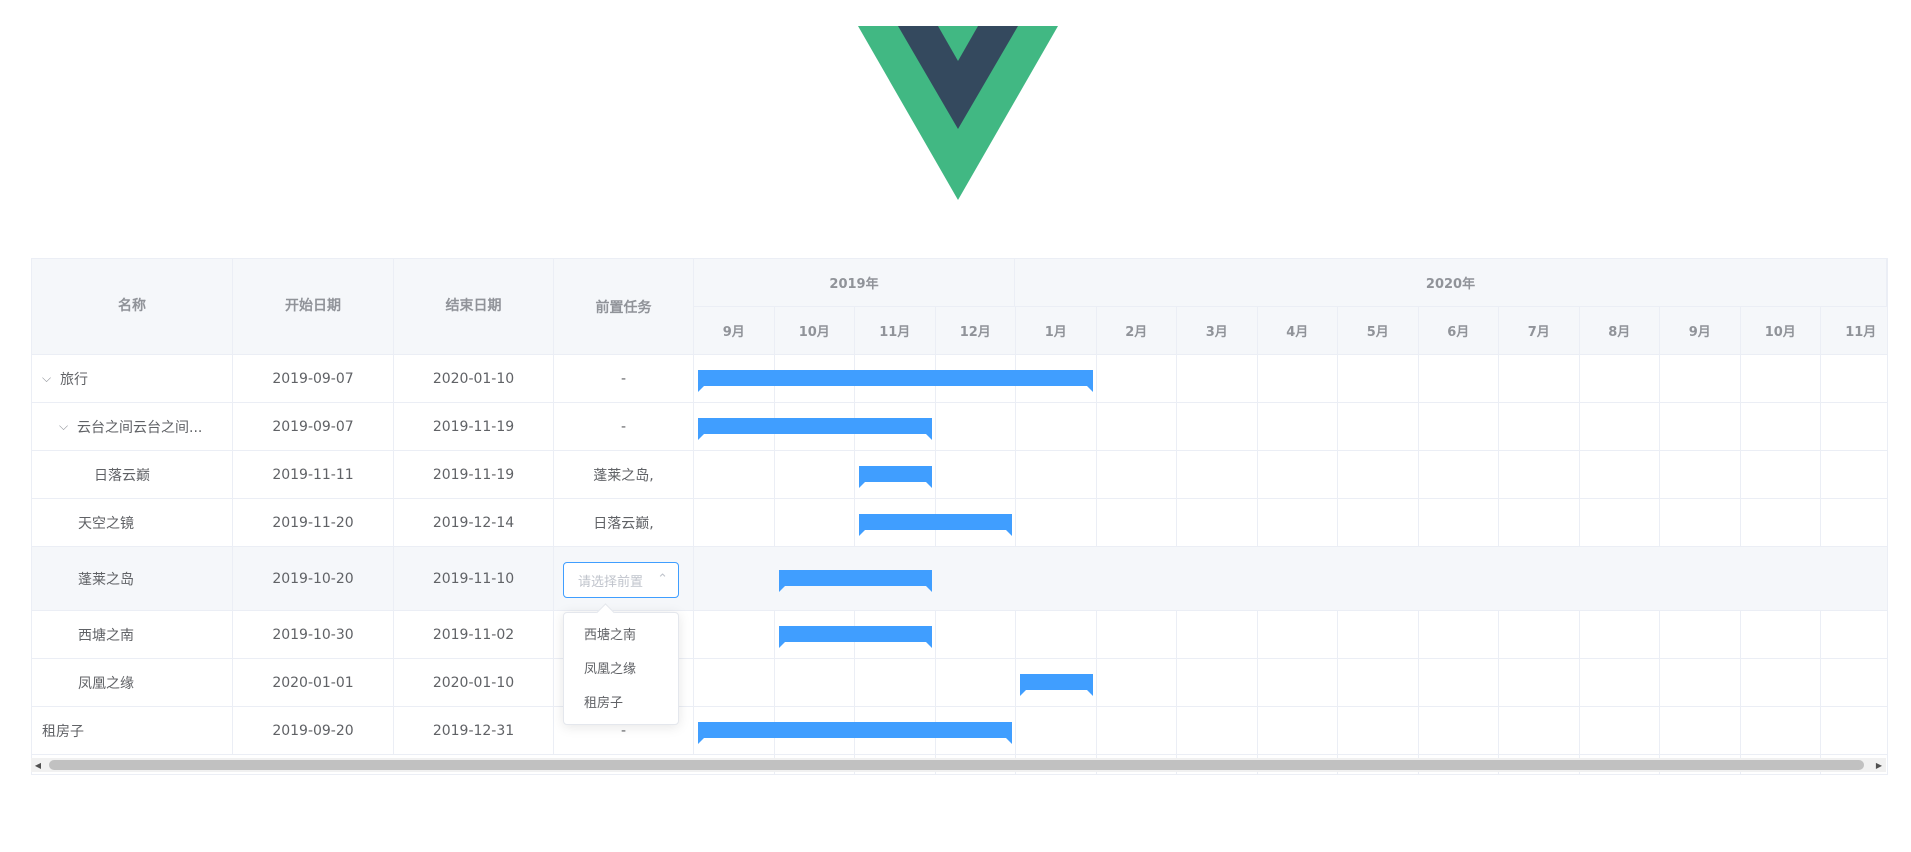 Image resolution: width=1911 pixels, height=852 pixels. Describe the element at coordinates (662, 579) in the screenshot. I see `chevron-up-icon: ⌃` at that location.